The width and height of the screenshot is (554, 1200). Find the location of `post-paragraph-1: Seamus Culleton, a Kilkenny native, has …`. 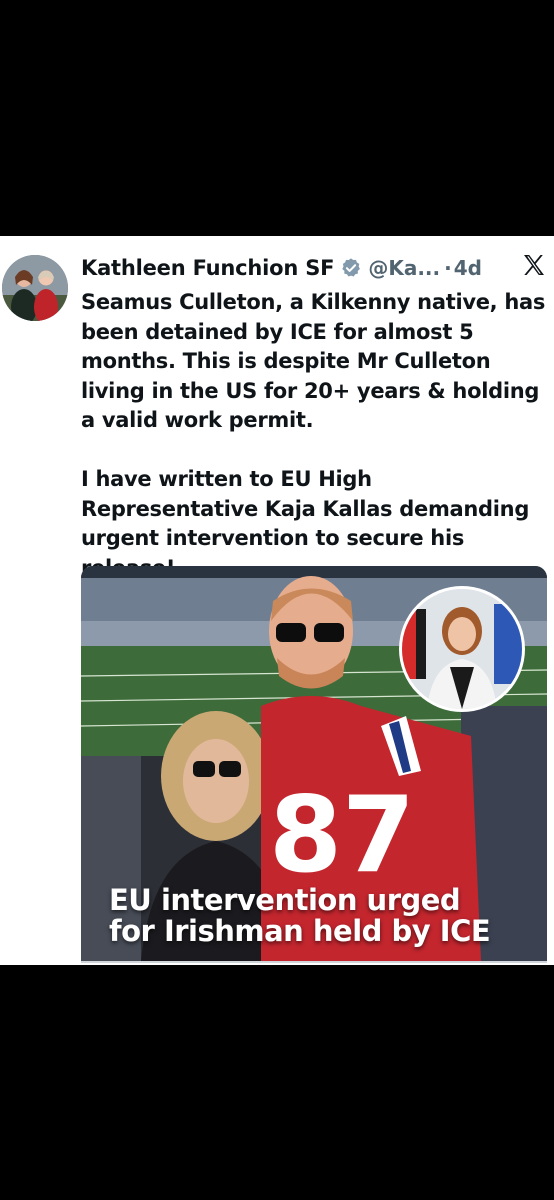

post-paragraph-1: Seamus Culleton, a Kilkenny native, has … is located at coordinates (313, 361).